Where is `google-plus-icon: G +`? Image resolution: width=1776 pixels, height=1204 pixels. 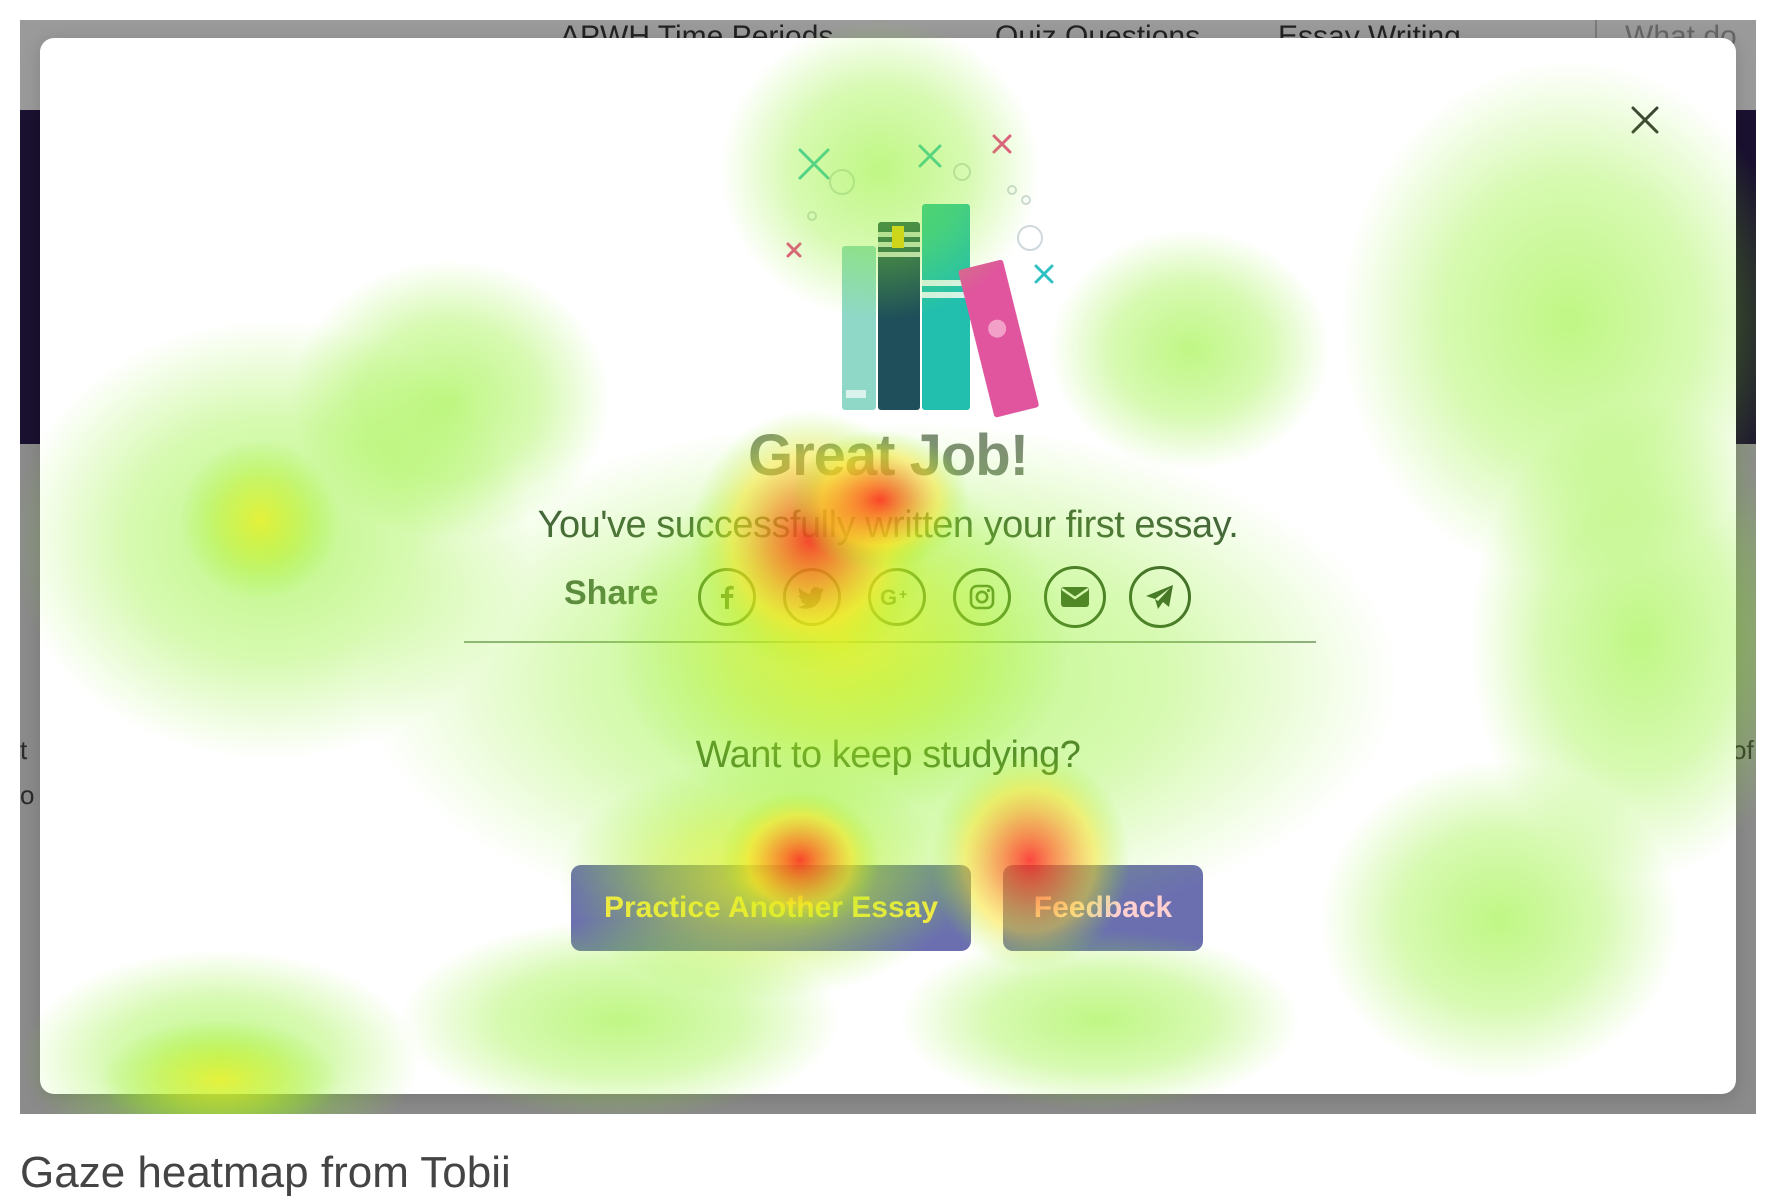
google-plus-icon: G + is located at coordinates (893, 597).